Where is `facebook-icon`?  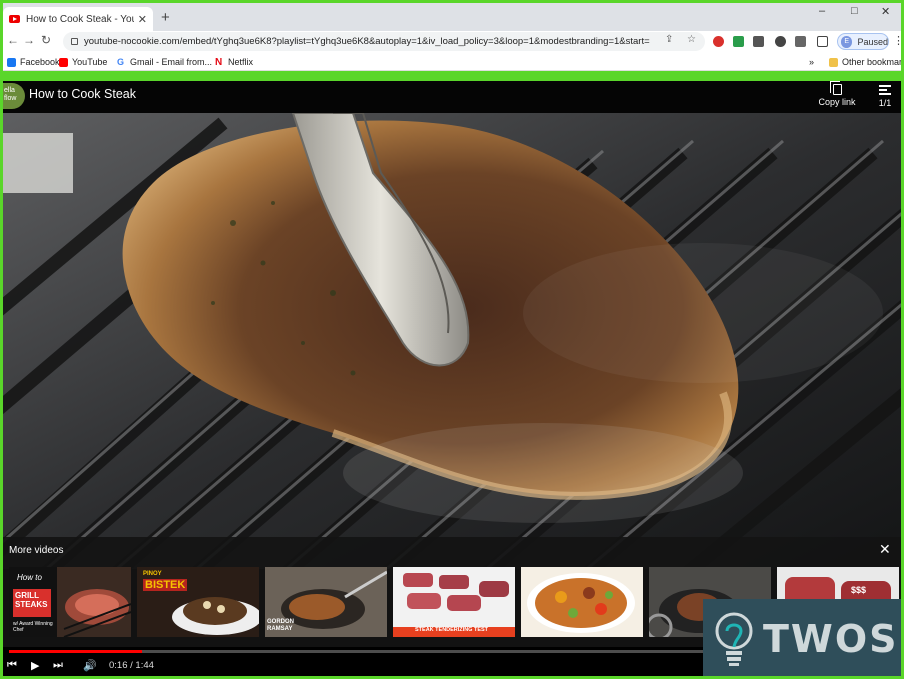
facebook-icon is located at coordinates (11, 62).